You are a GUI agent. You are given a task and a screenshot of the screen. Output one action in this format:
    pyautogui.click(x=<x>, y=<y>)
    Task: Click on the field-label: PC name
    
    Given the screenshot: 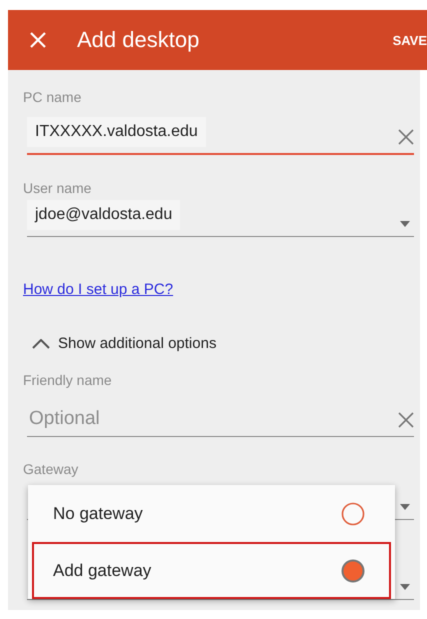 What is the action you would take?
    pyautogui.click(x=52, y=97)
    